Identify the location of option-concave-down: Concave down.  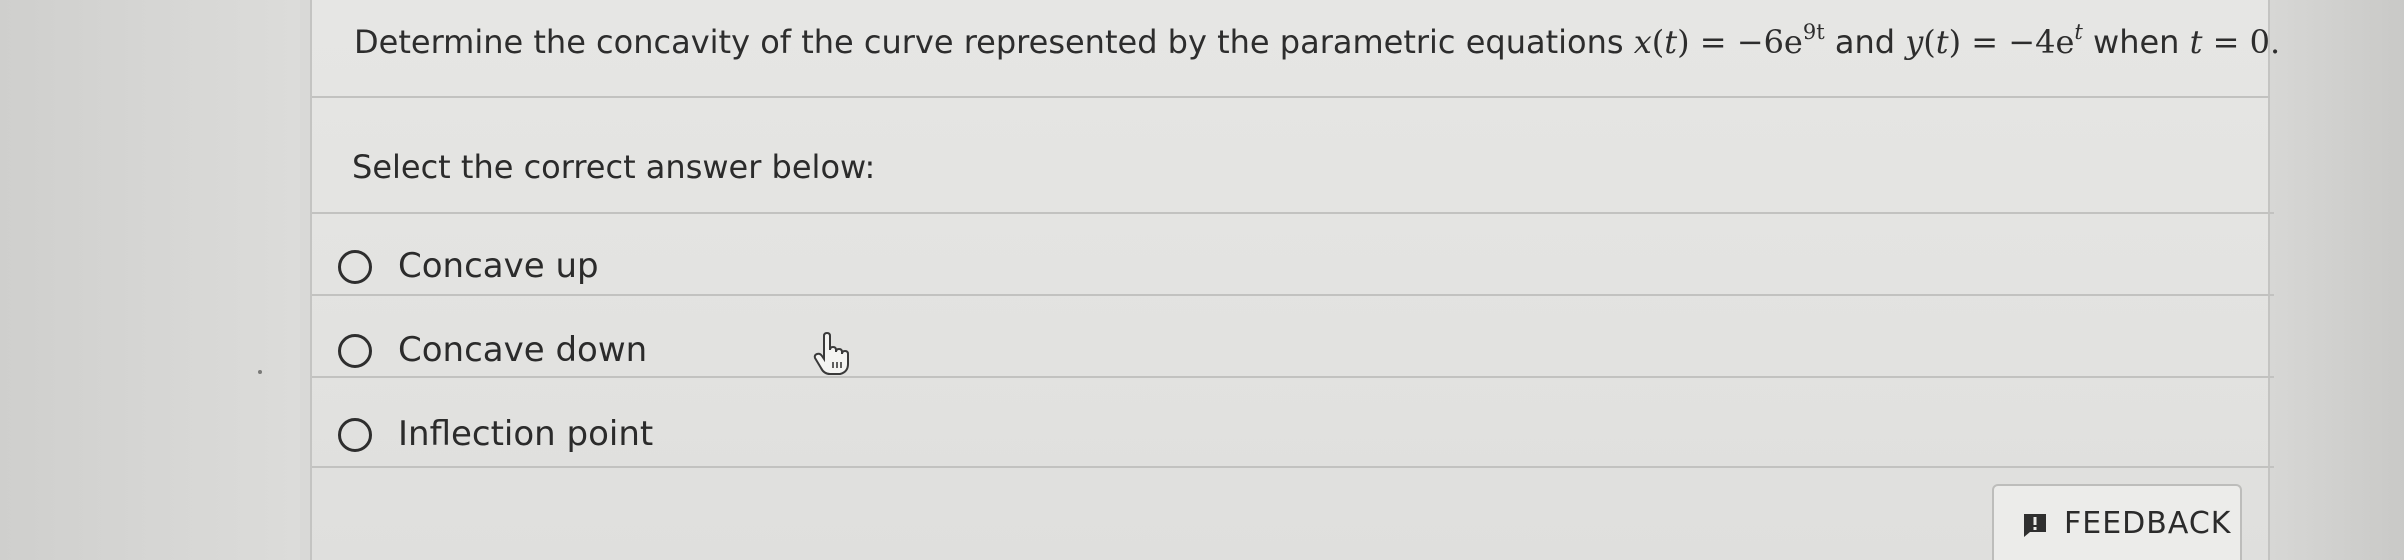
(1292, 355).